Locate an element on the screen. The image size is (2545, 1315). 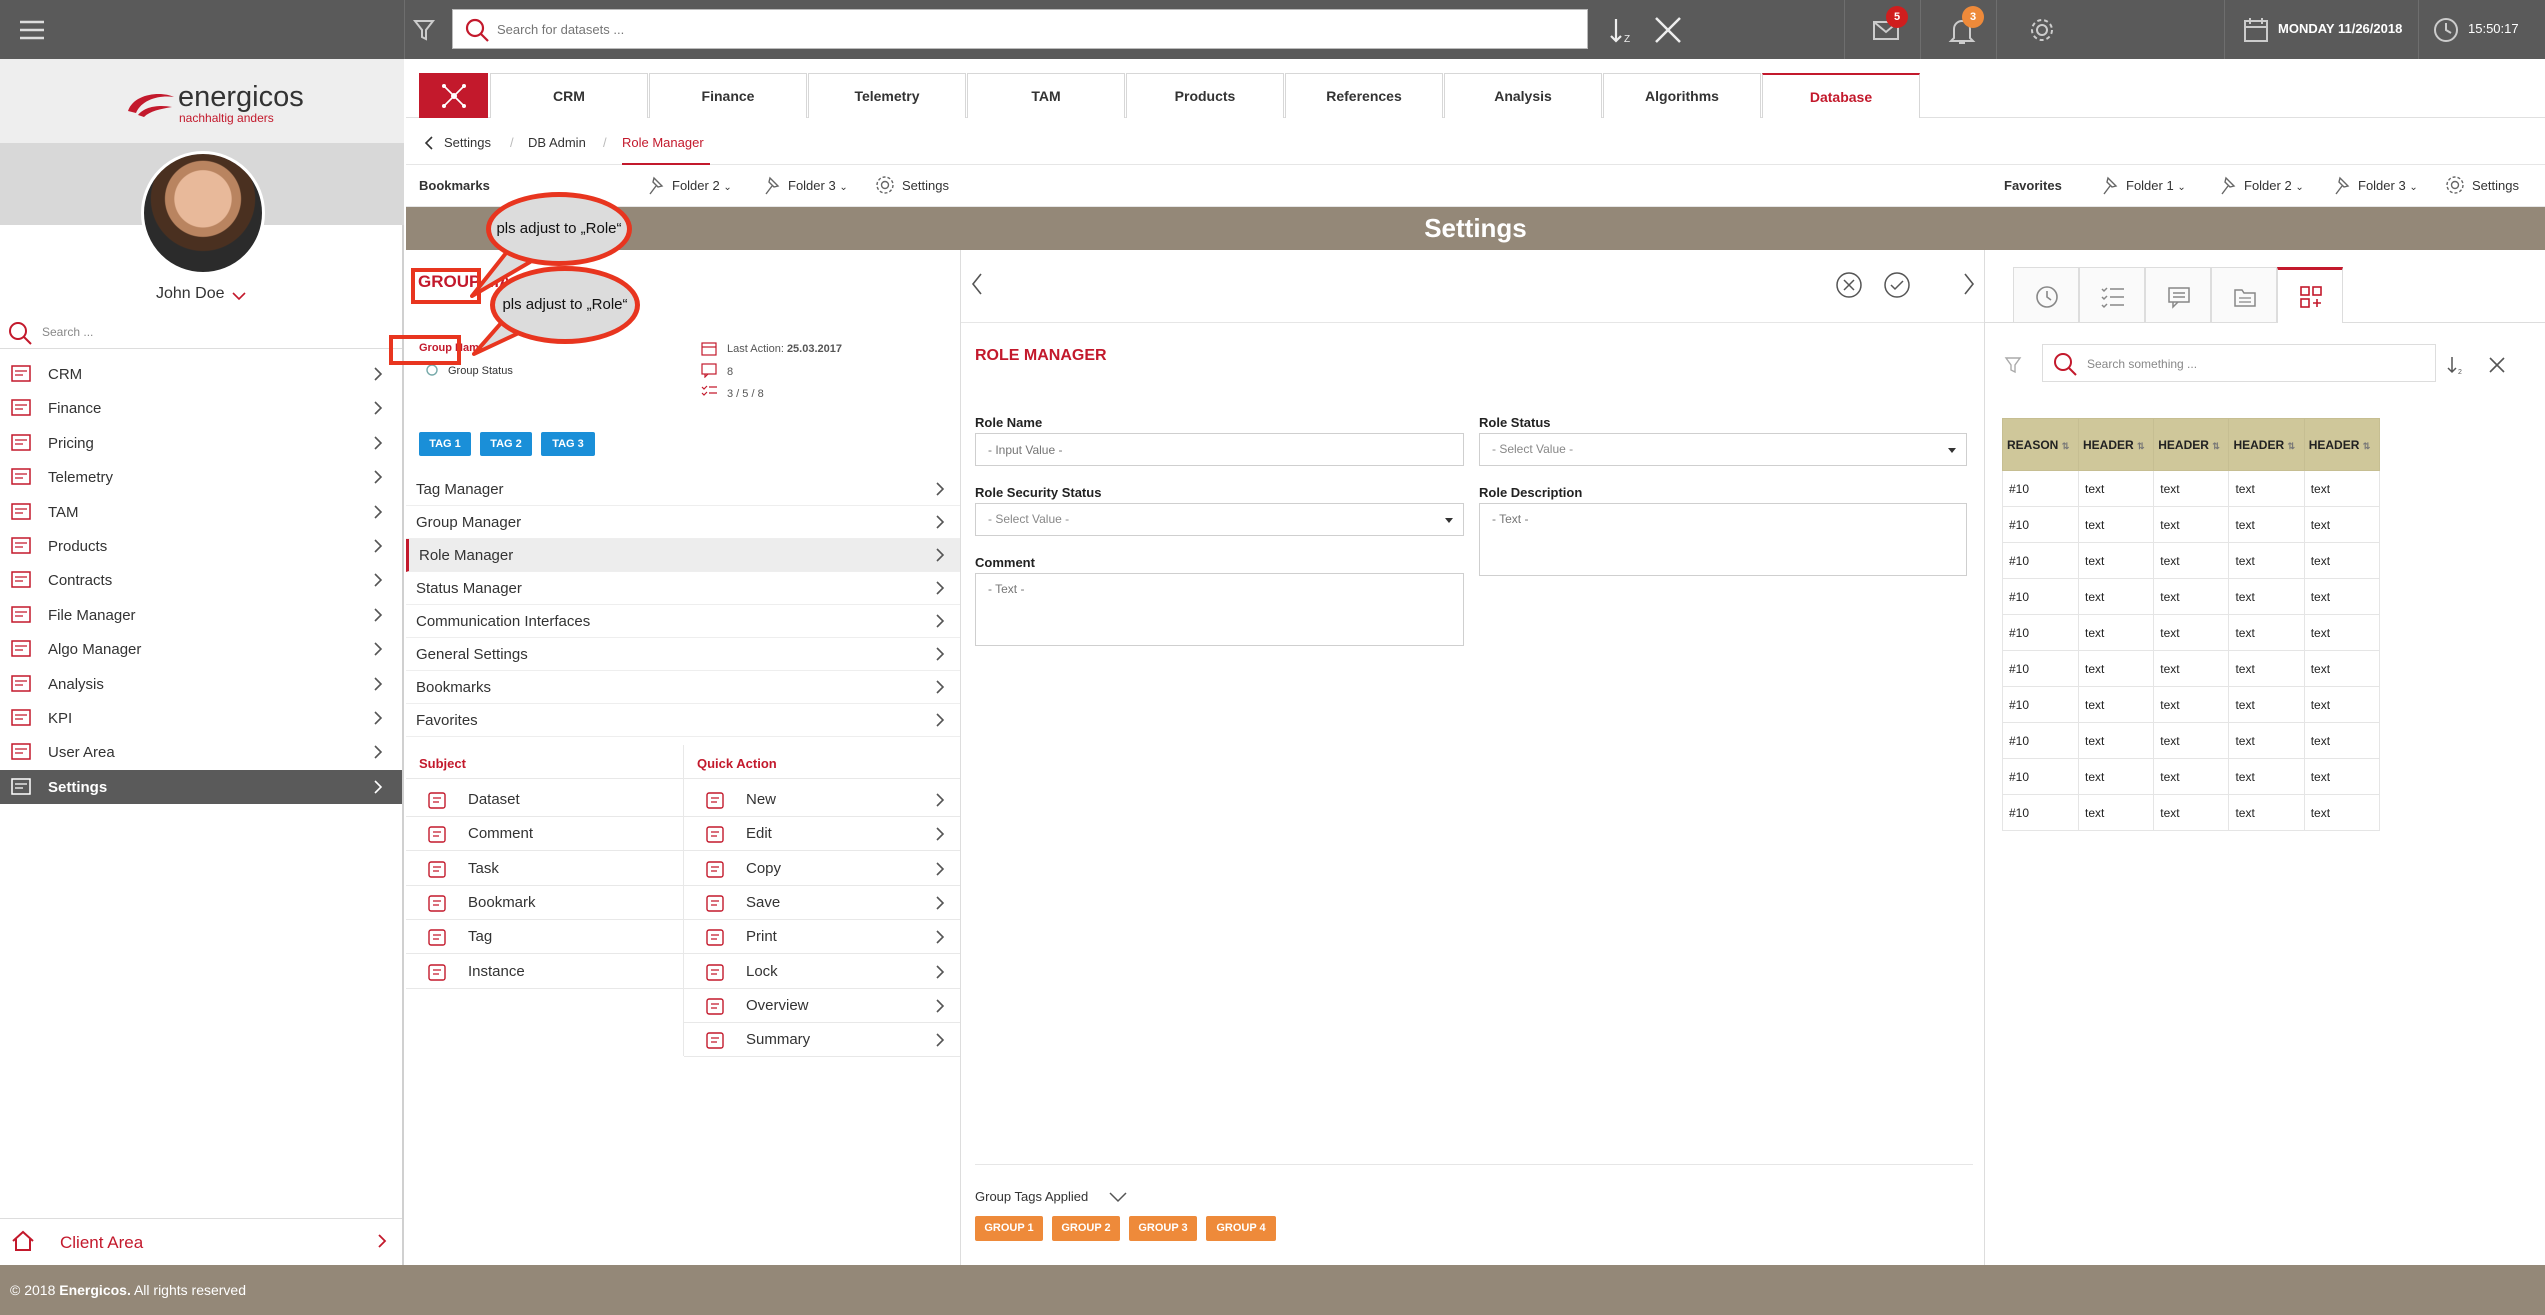
tab-finance: Finance is located at coordinates (728, 95).